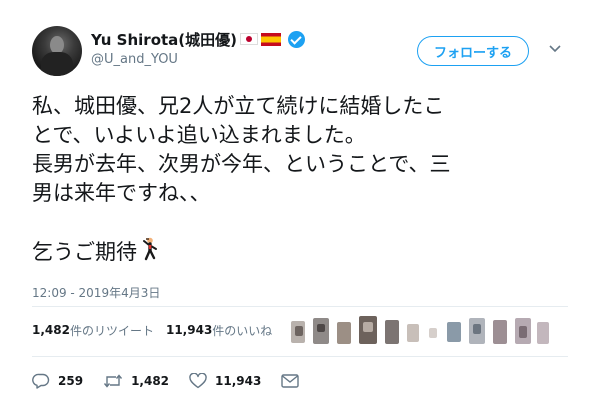 The width and height of the screenshot is (600, 414). What do you see at coordinates (249, 39) in the screenshot?
I see `japan-flag-icon` at bounding box center [249, 39].